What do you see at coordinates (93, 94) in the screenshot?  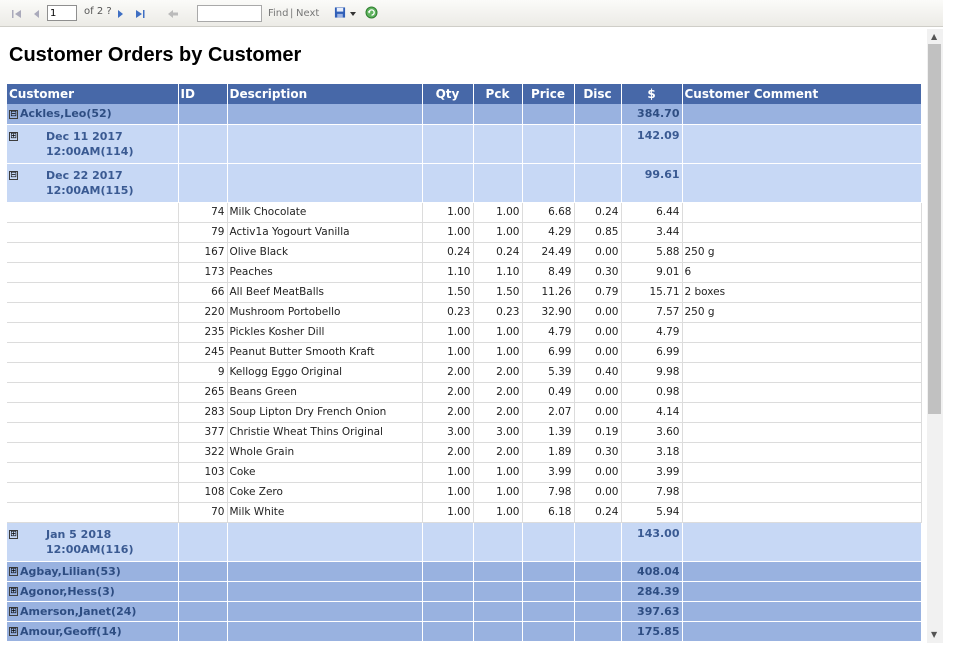 I see `col-customer-header: Customer` at bounding box center [93, 94].